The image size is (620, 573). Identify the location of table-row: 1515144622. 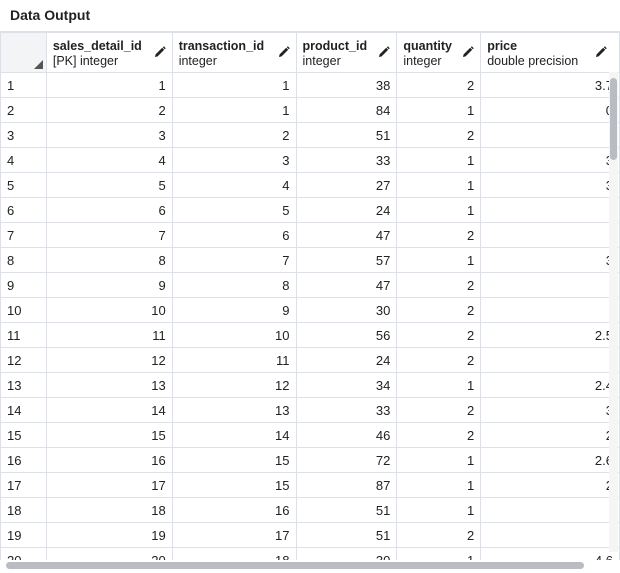
(310, 435).